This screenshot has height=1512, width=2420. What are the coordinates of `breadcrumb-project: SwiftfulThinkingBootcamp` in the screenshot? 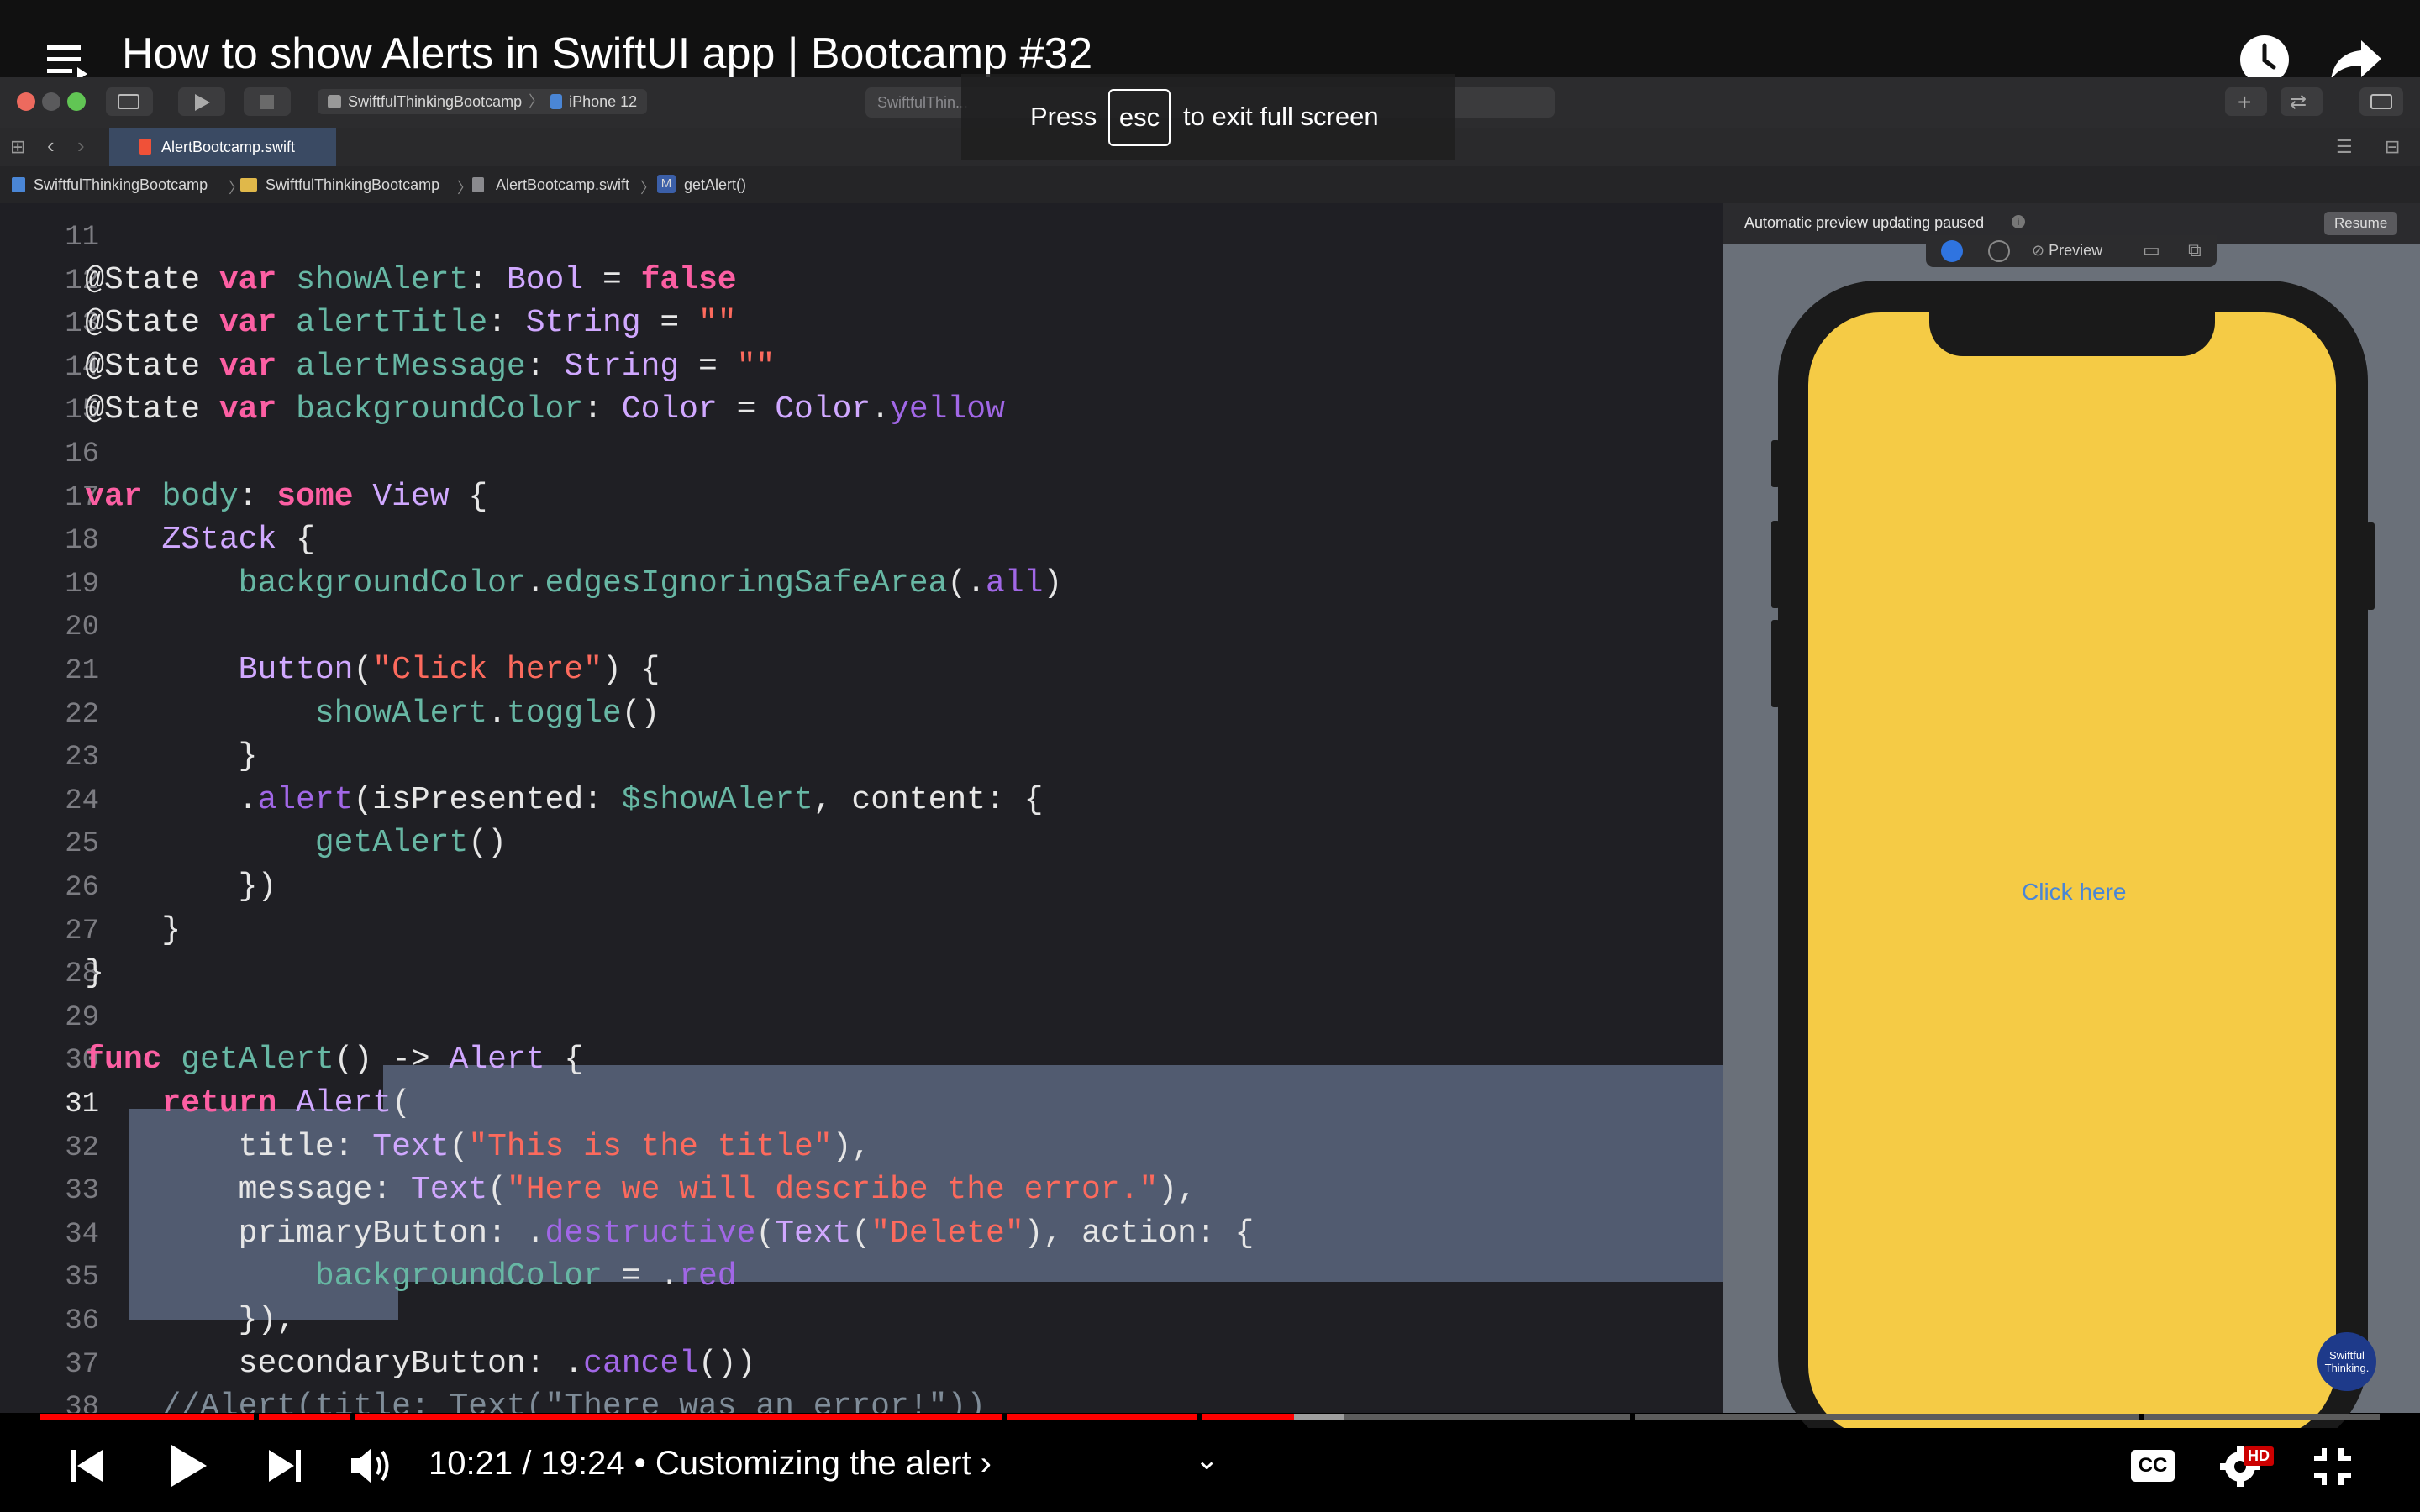 It's located at (121, 185).